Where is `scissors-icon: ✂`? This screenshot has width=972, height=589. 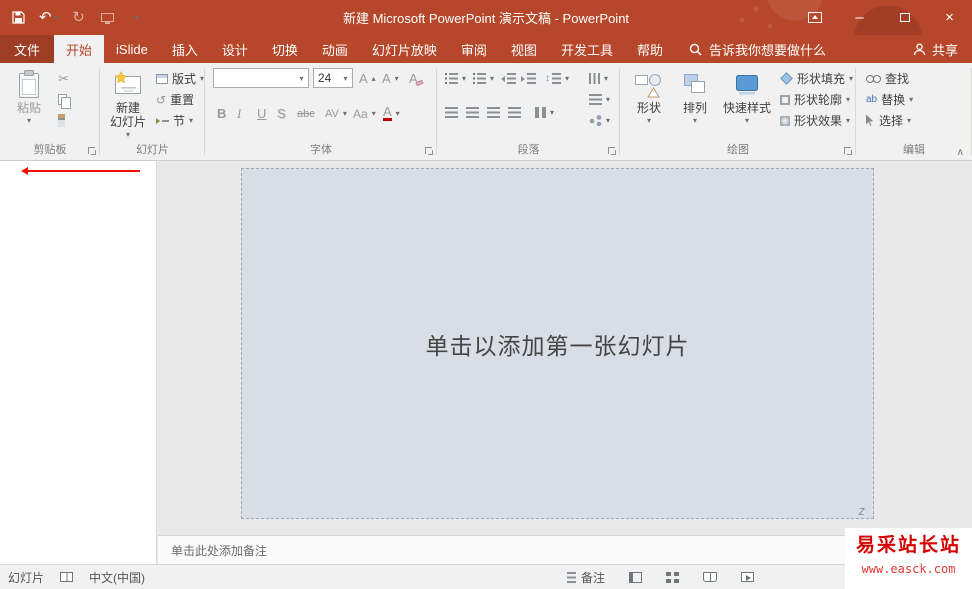 scissors-icon: ✂ is located at coordinates (63, 78).